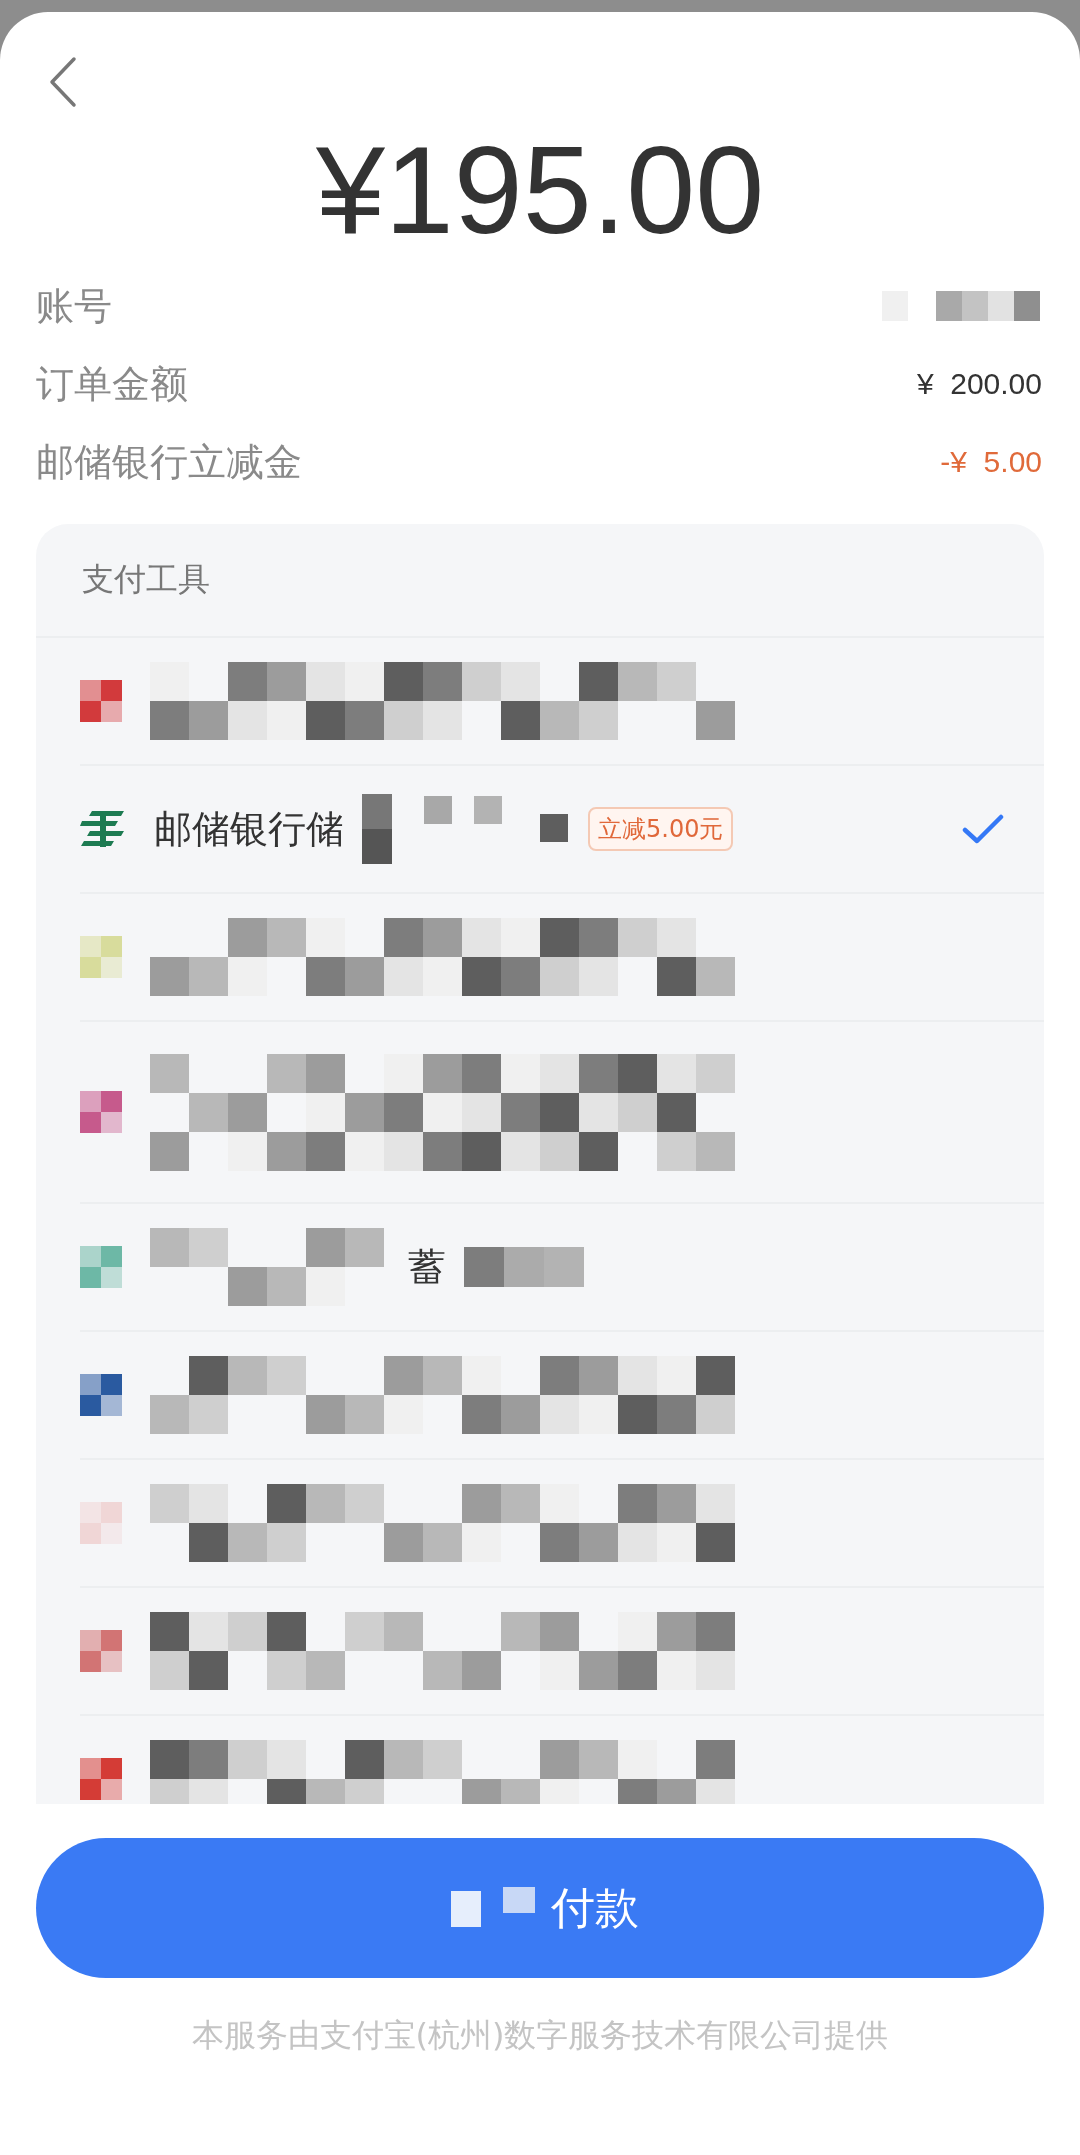 This screenshot has height=2155, width=1080. I want to click on detail-label: 账号, so click(74, 306).